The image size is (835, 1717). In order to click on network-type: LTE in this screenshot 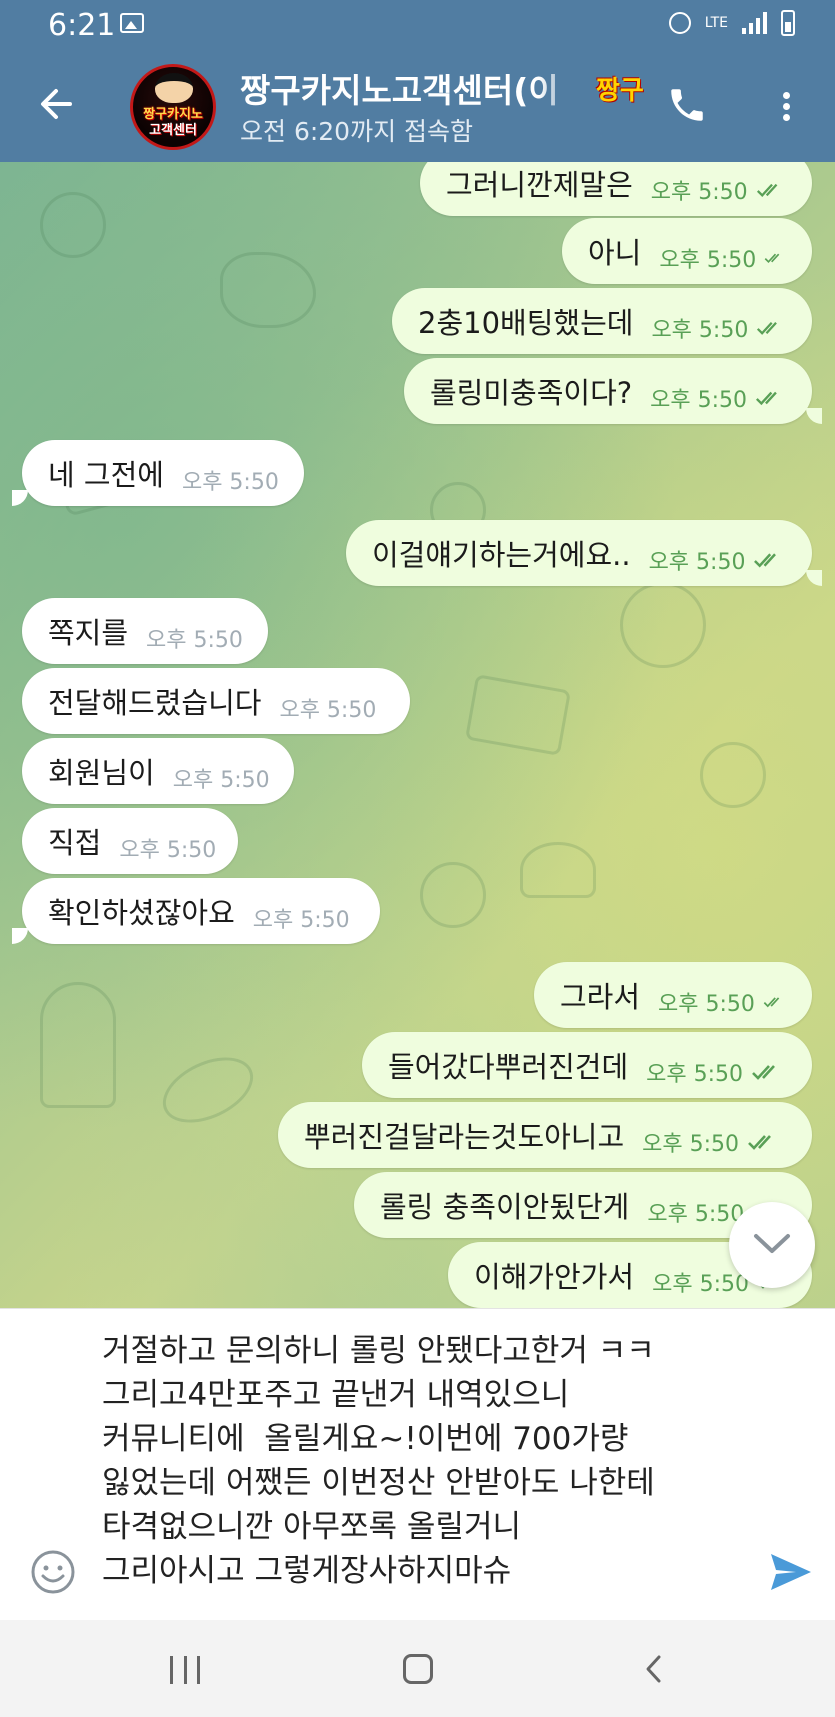, I will do `click(716, 23)`.